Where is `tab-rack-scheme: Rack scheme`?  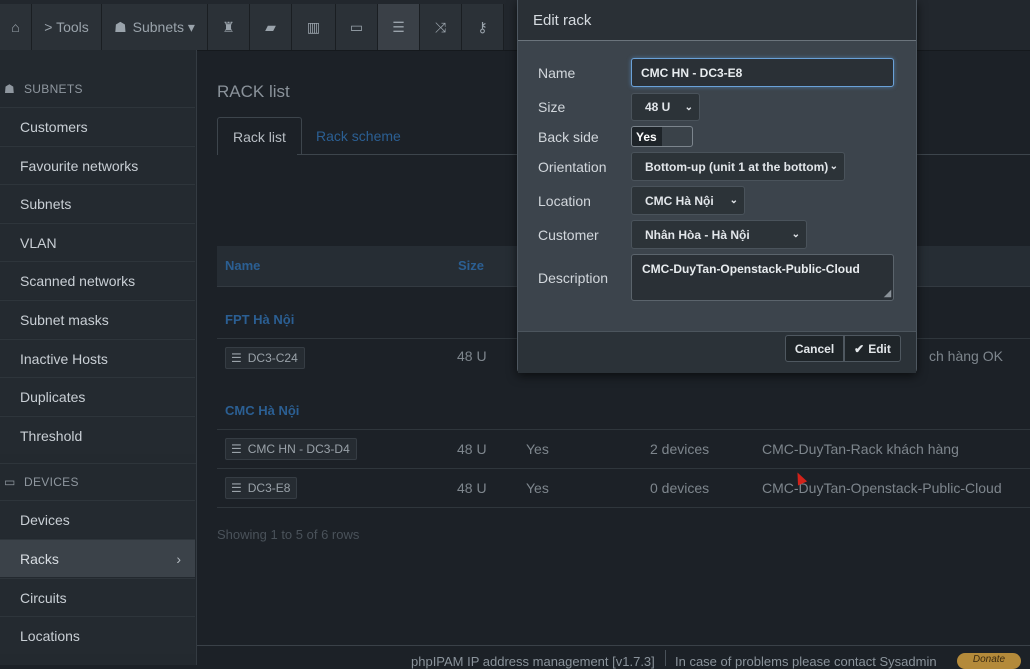
tab-rack-scheme: Rack scheme is located at coordinates (358, 136).